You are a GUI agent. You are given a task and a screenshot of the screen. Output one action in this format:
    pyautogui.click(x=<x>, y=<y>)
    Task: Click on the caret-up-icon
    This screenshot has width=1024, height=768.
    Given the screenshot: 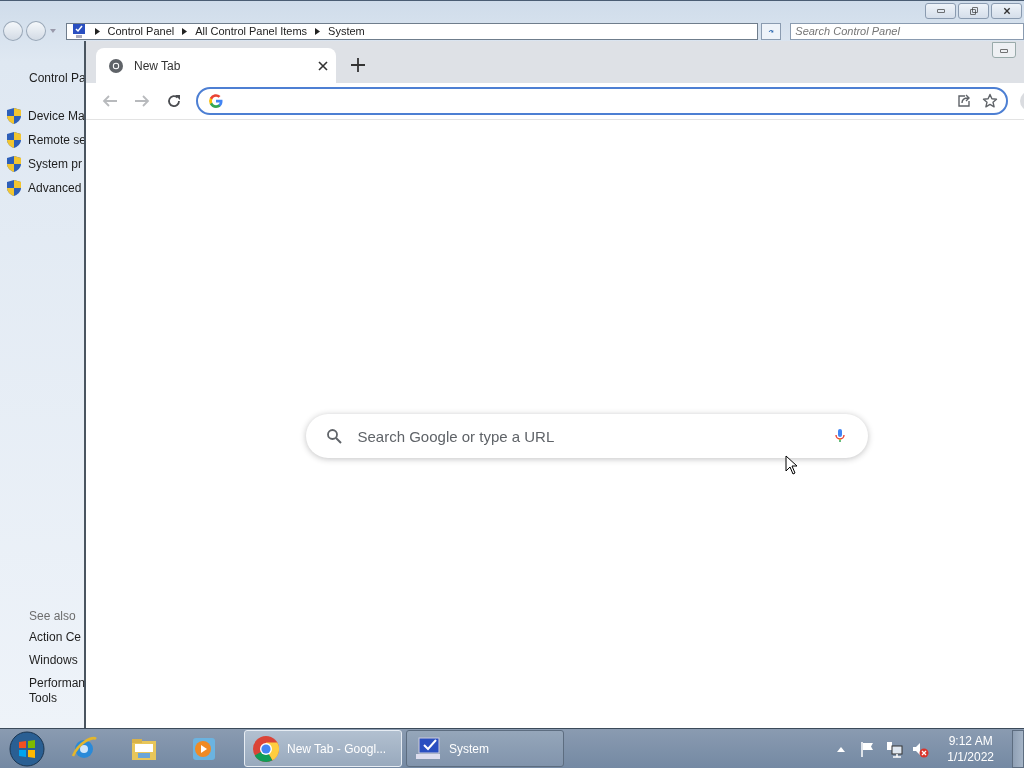 What is the action you would take?
    pyautogui.click(x=841, y=748)
    